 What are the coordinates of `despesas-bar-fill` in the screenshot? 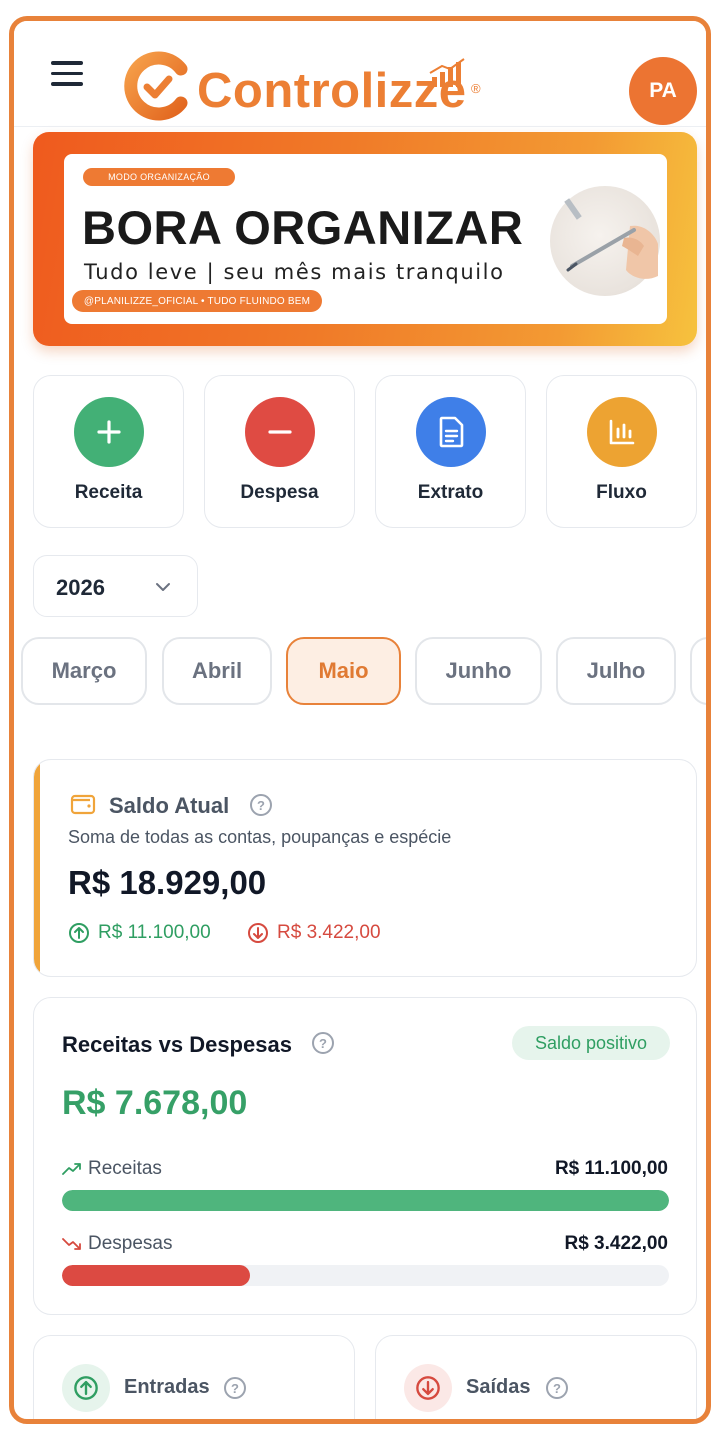 It's located at (156, 1275).